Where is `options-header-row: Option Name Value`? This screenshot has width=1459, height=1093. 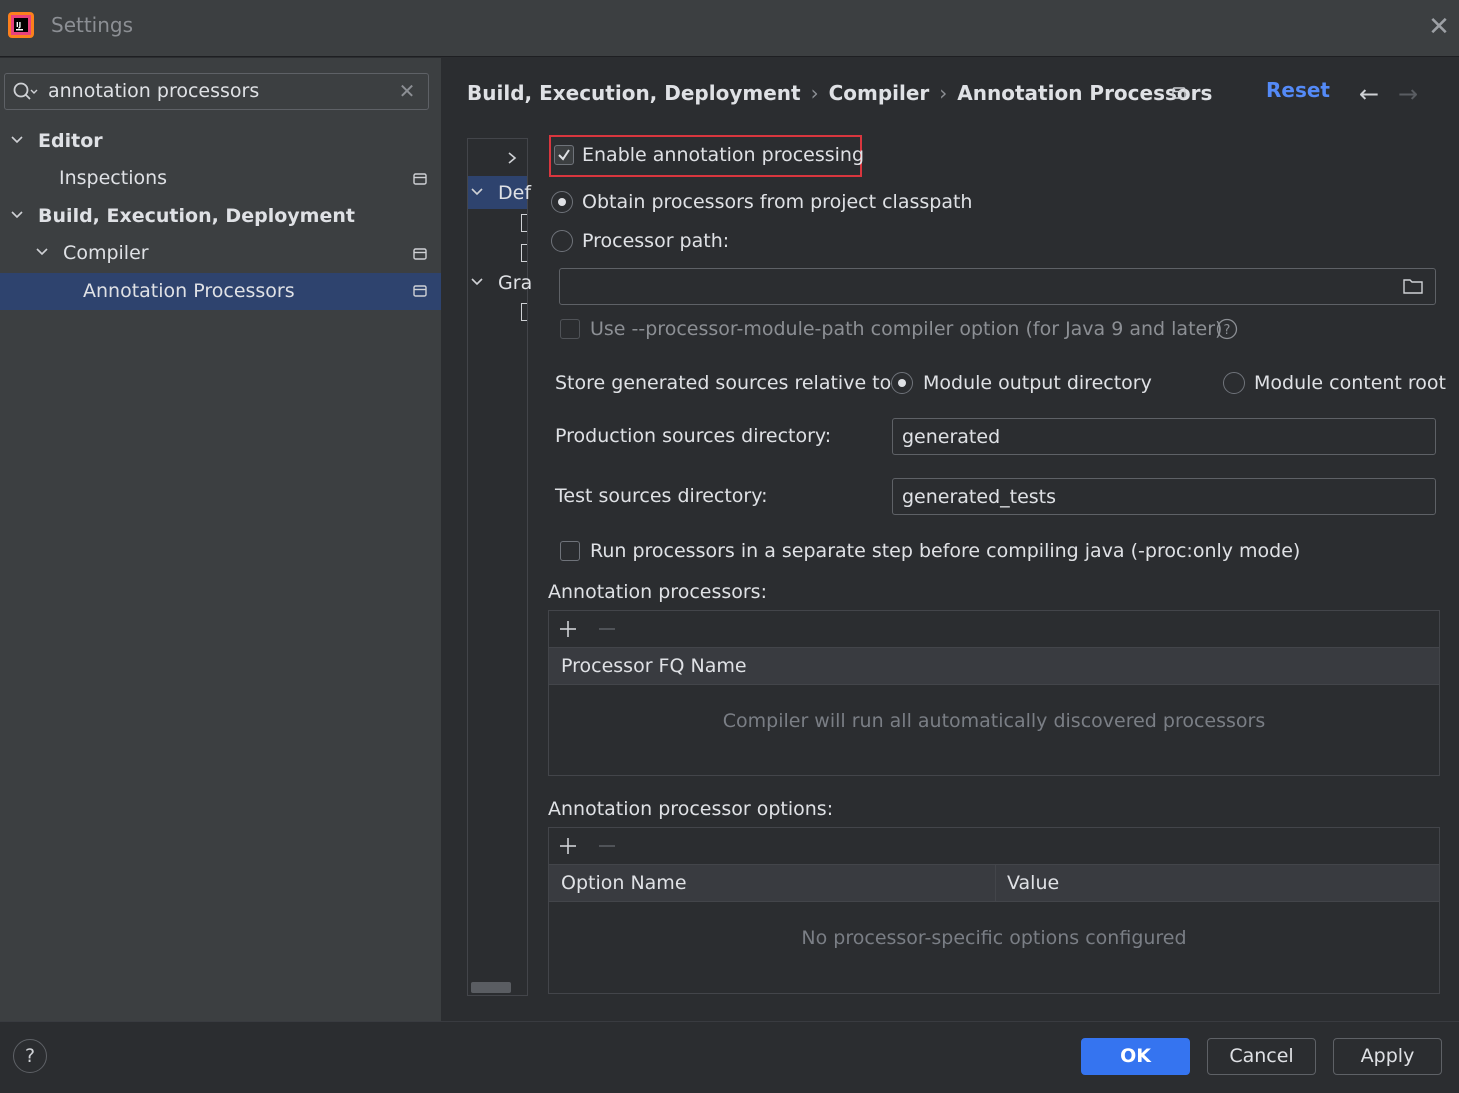 options-header-row: Option Name Value is located at coordinates (994, 883).